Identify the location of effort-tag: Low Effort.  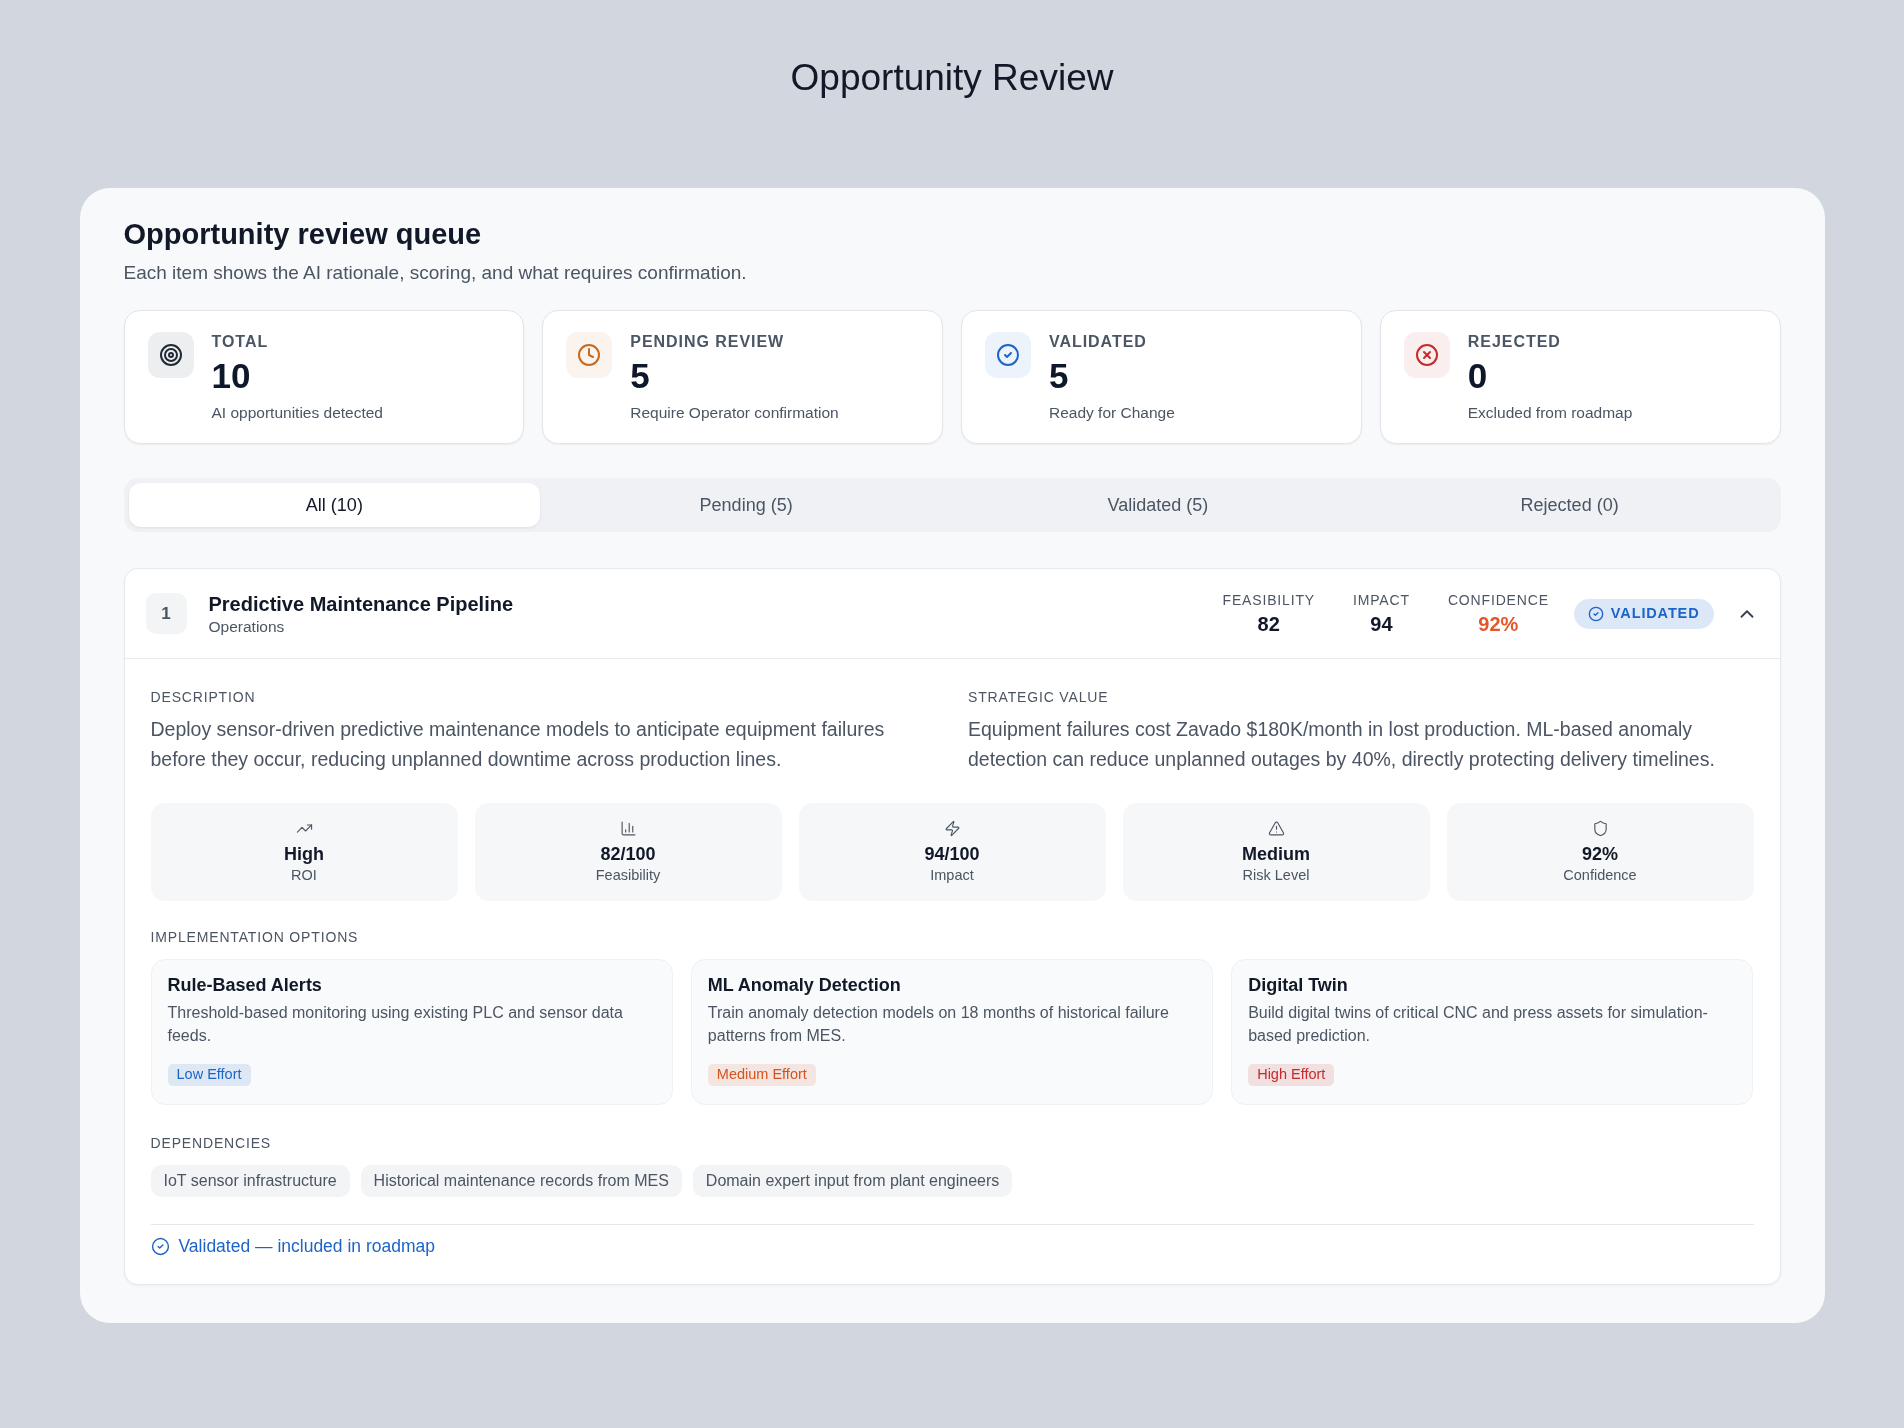
(209, 1075).